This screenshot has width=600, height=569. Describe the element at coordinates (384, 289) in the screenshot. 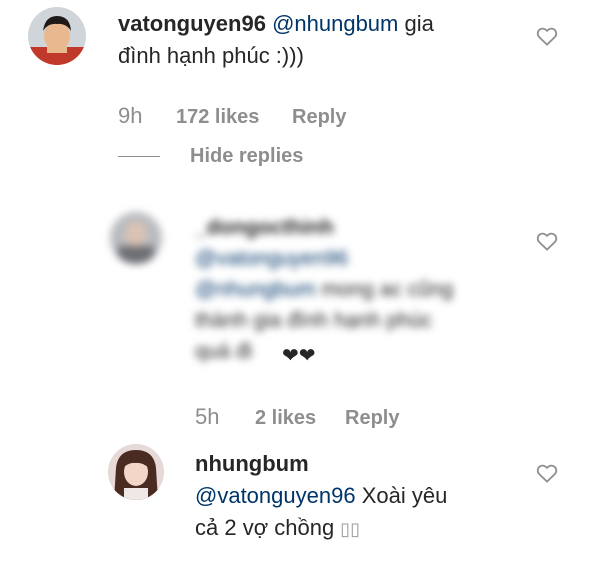

I see `reply-text-line1: mong ac cũng` at that location.